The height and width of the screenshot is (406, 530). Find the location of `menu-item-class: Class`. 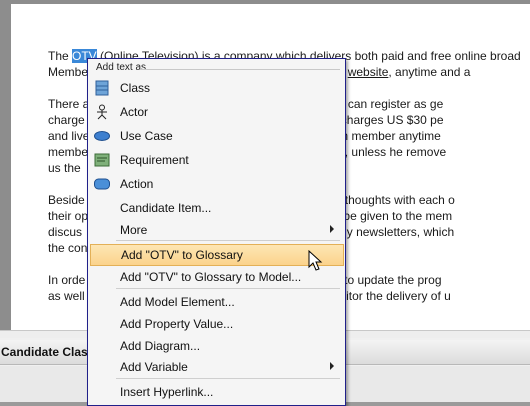

menu-item-class: Class is located at coordinates (216, 88).